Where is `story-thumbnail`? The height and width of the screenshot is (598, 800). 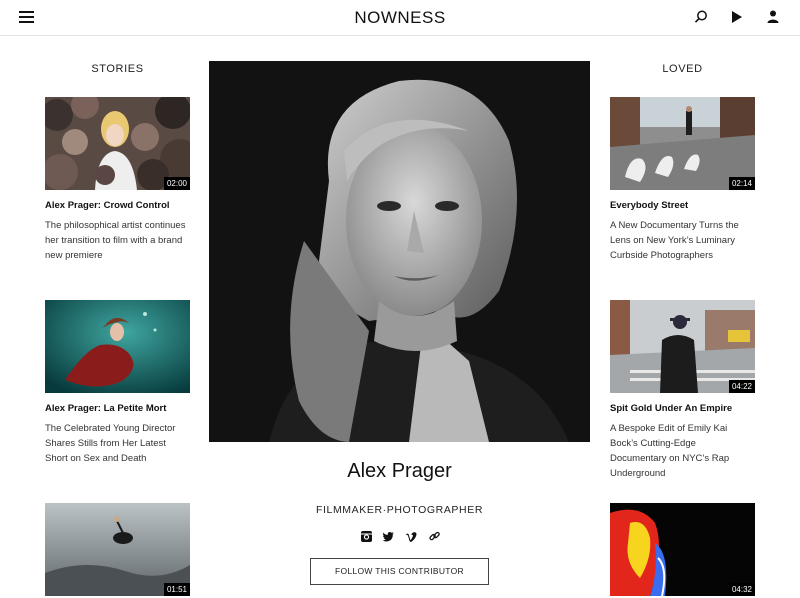 story-thumbnail is located at coordinates (117, 346).